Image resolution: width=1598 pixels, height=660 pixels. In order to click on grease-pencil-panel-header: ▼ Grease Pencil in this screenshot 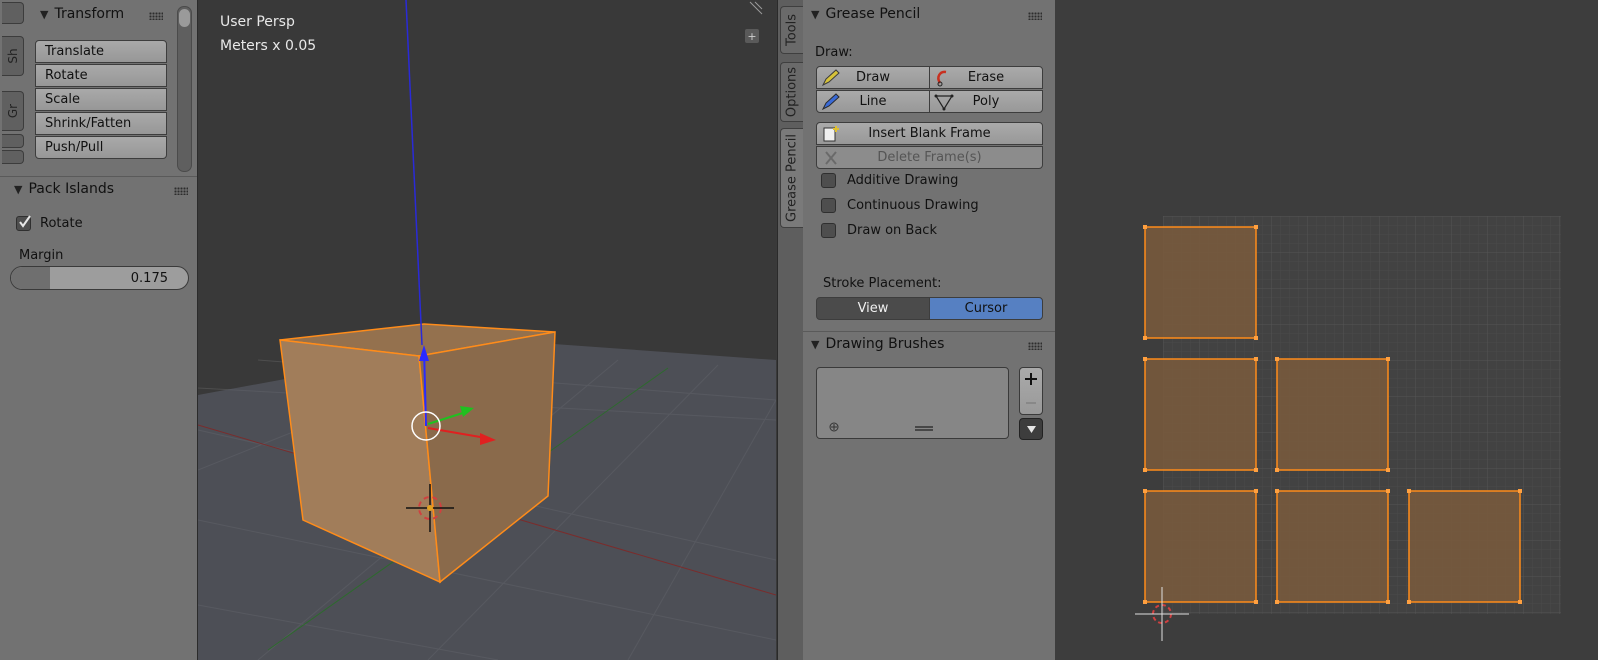, I will do `click(865, 14)`.